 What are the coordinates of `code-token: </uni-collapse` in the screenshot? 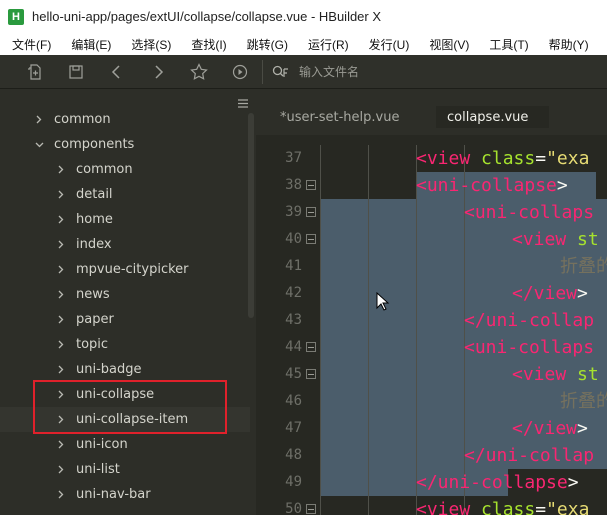 It's located at (492, 482).